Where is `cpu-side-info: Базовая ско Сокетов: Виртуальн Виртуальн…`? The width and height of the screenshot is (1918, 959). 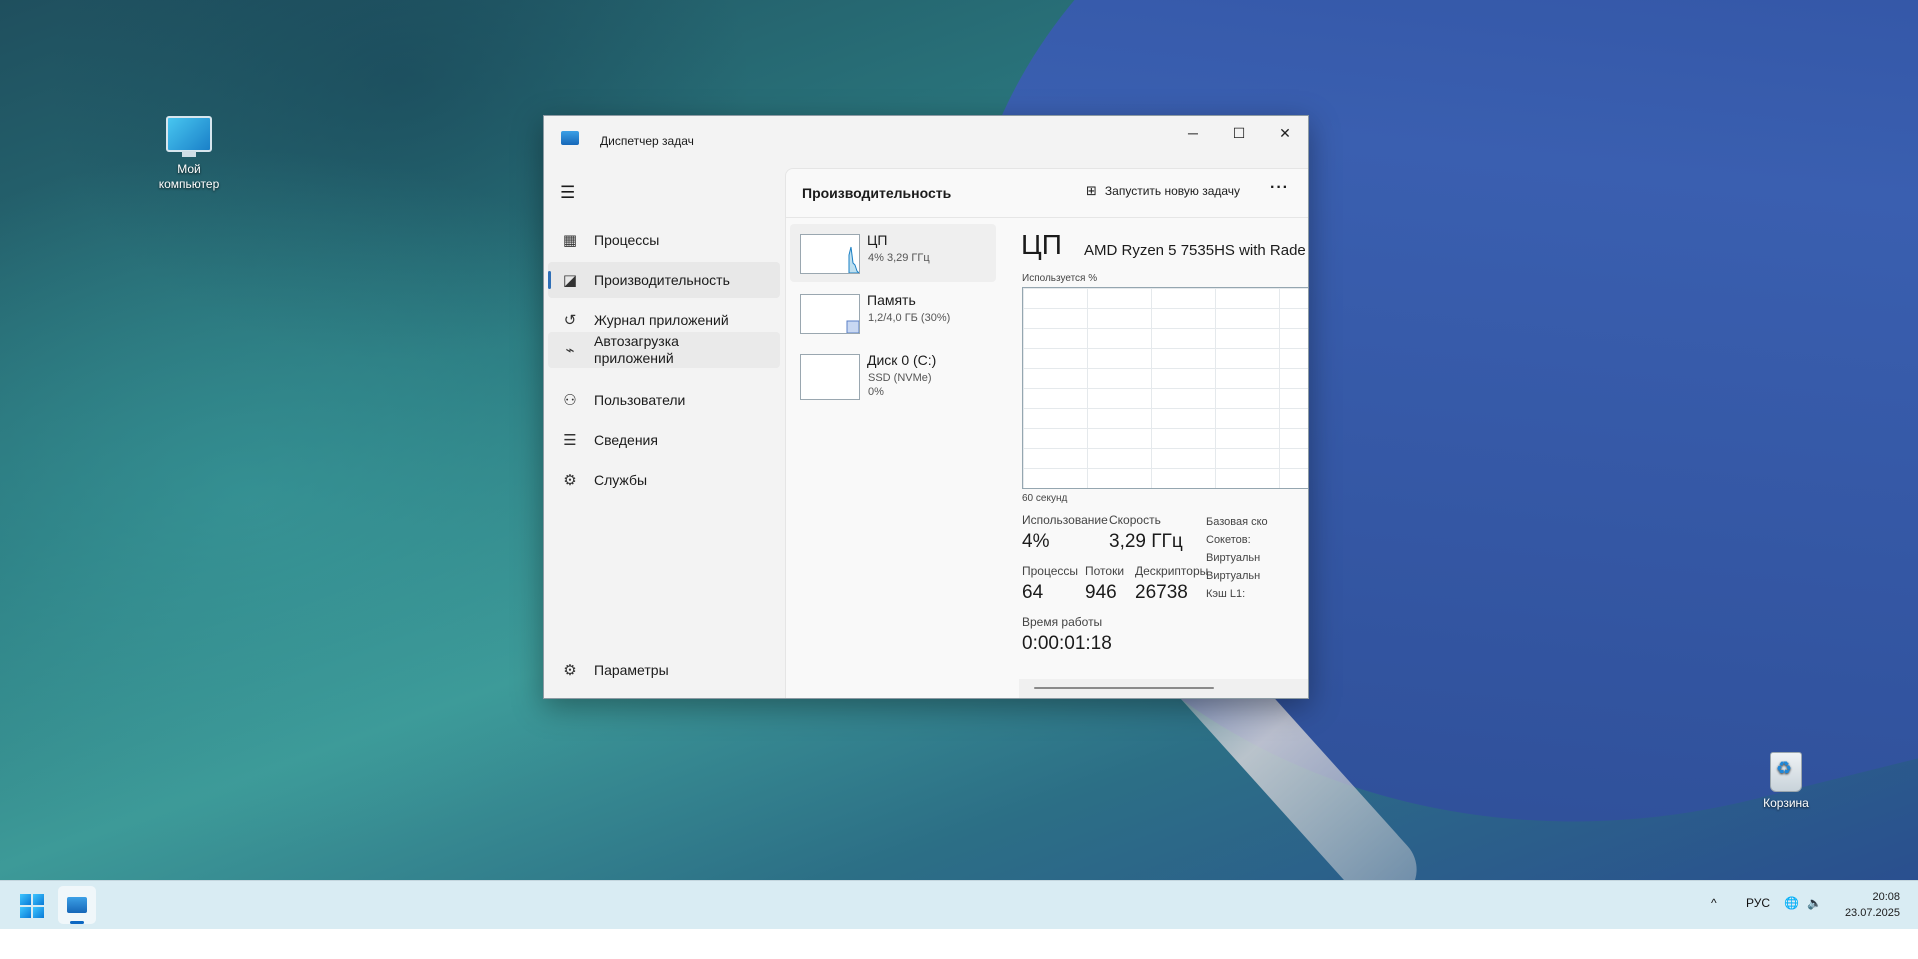
cpu-side-info: Базовая ско Сокетов: Виртуальн Виртуальн… is located at coordinates (1237, 558).